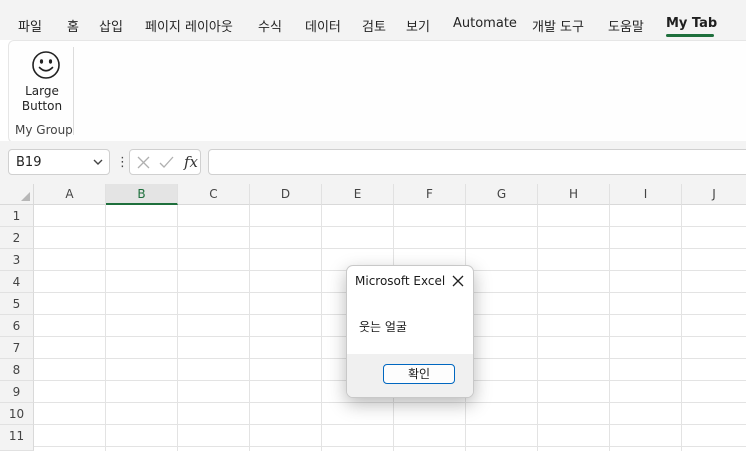 This screenshot has height=451, width=746. I want to click on select-all-corner, so click(17, 194).